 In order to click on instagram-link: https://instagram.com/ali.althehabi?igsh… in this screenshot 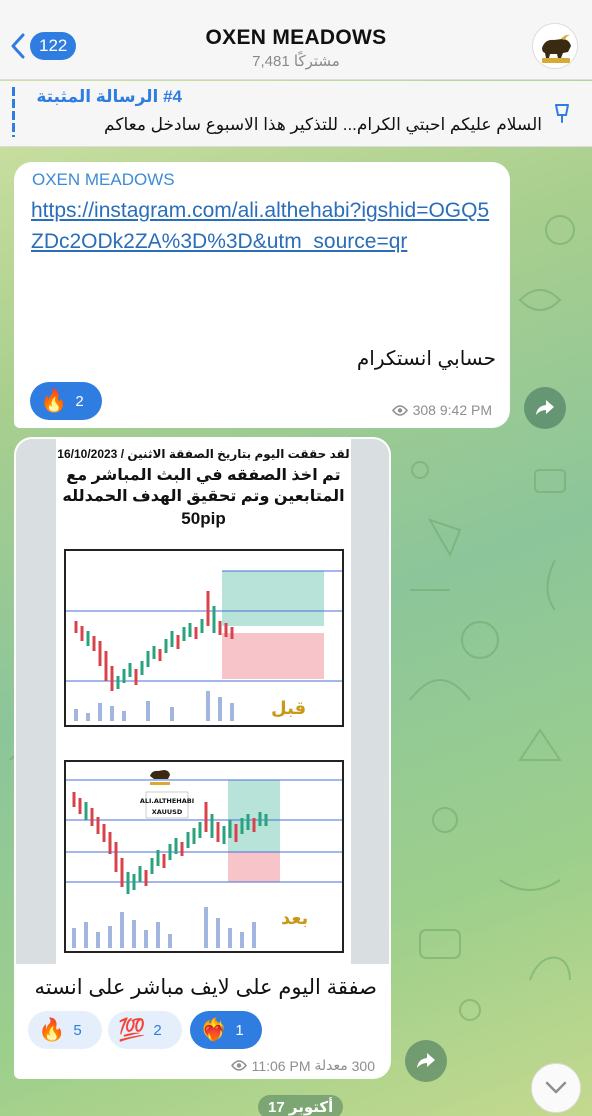, I will do `click(266, 226)`.